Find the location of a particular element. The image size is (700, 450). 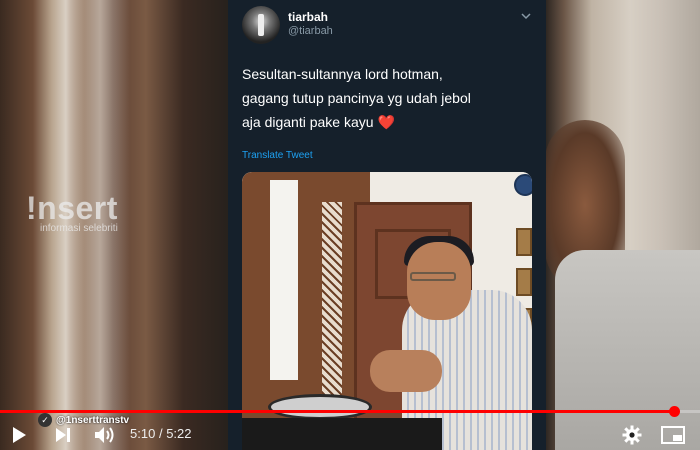

time-display: 5:10 / 5:22 is located at coordinates (161, 433).